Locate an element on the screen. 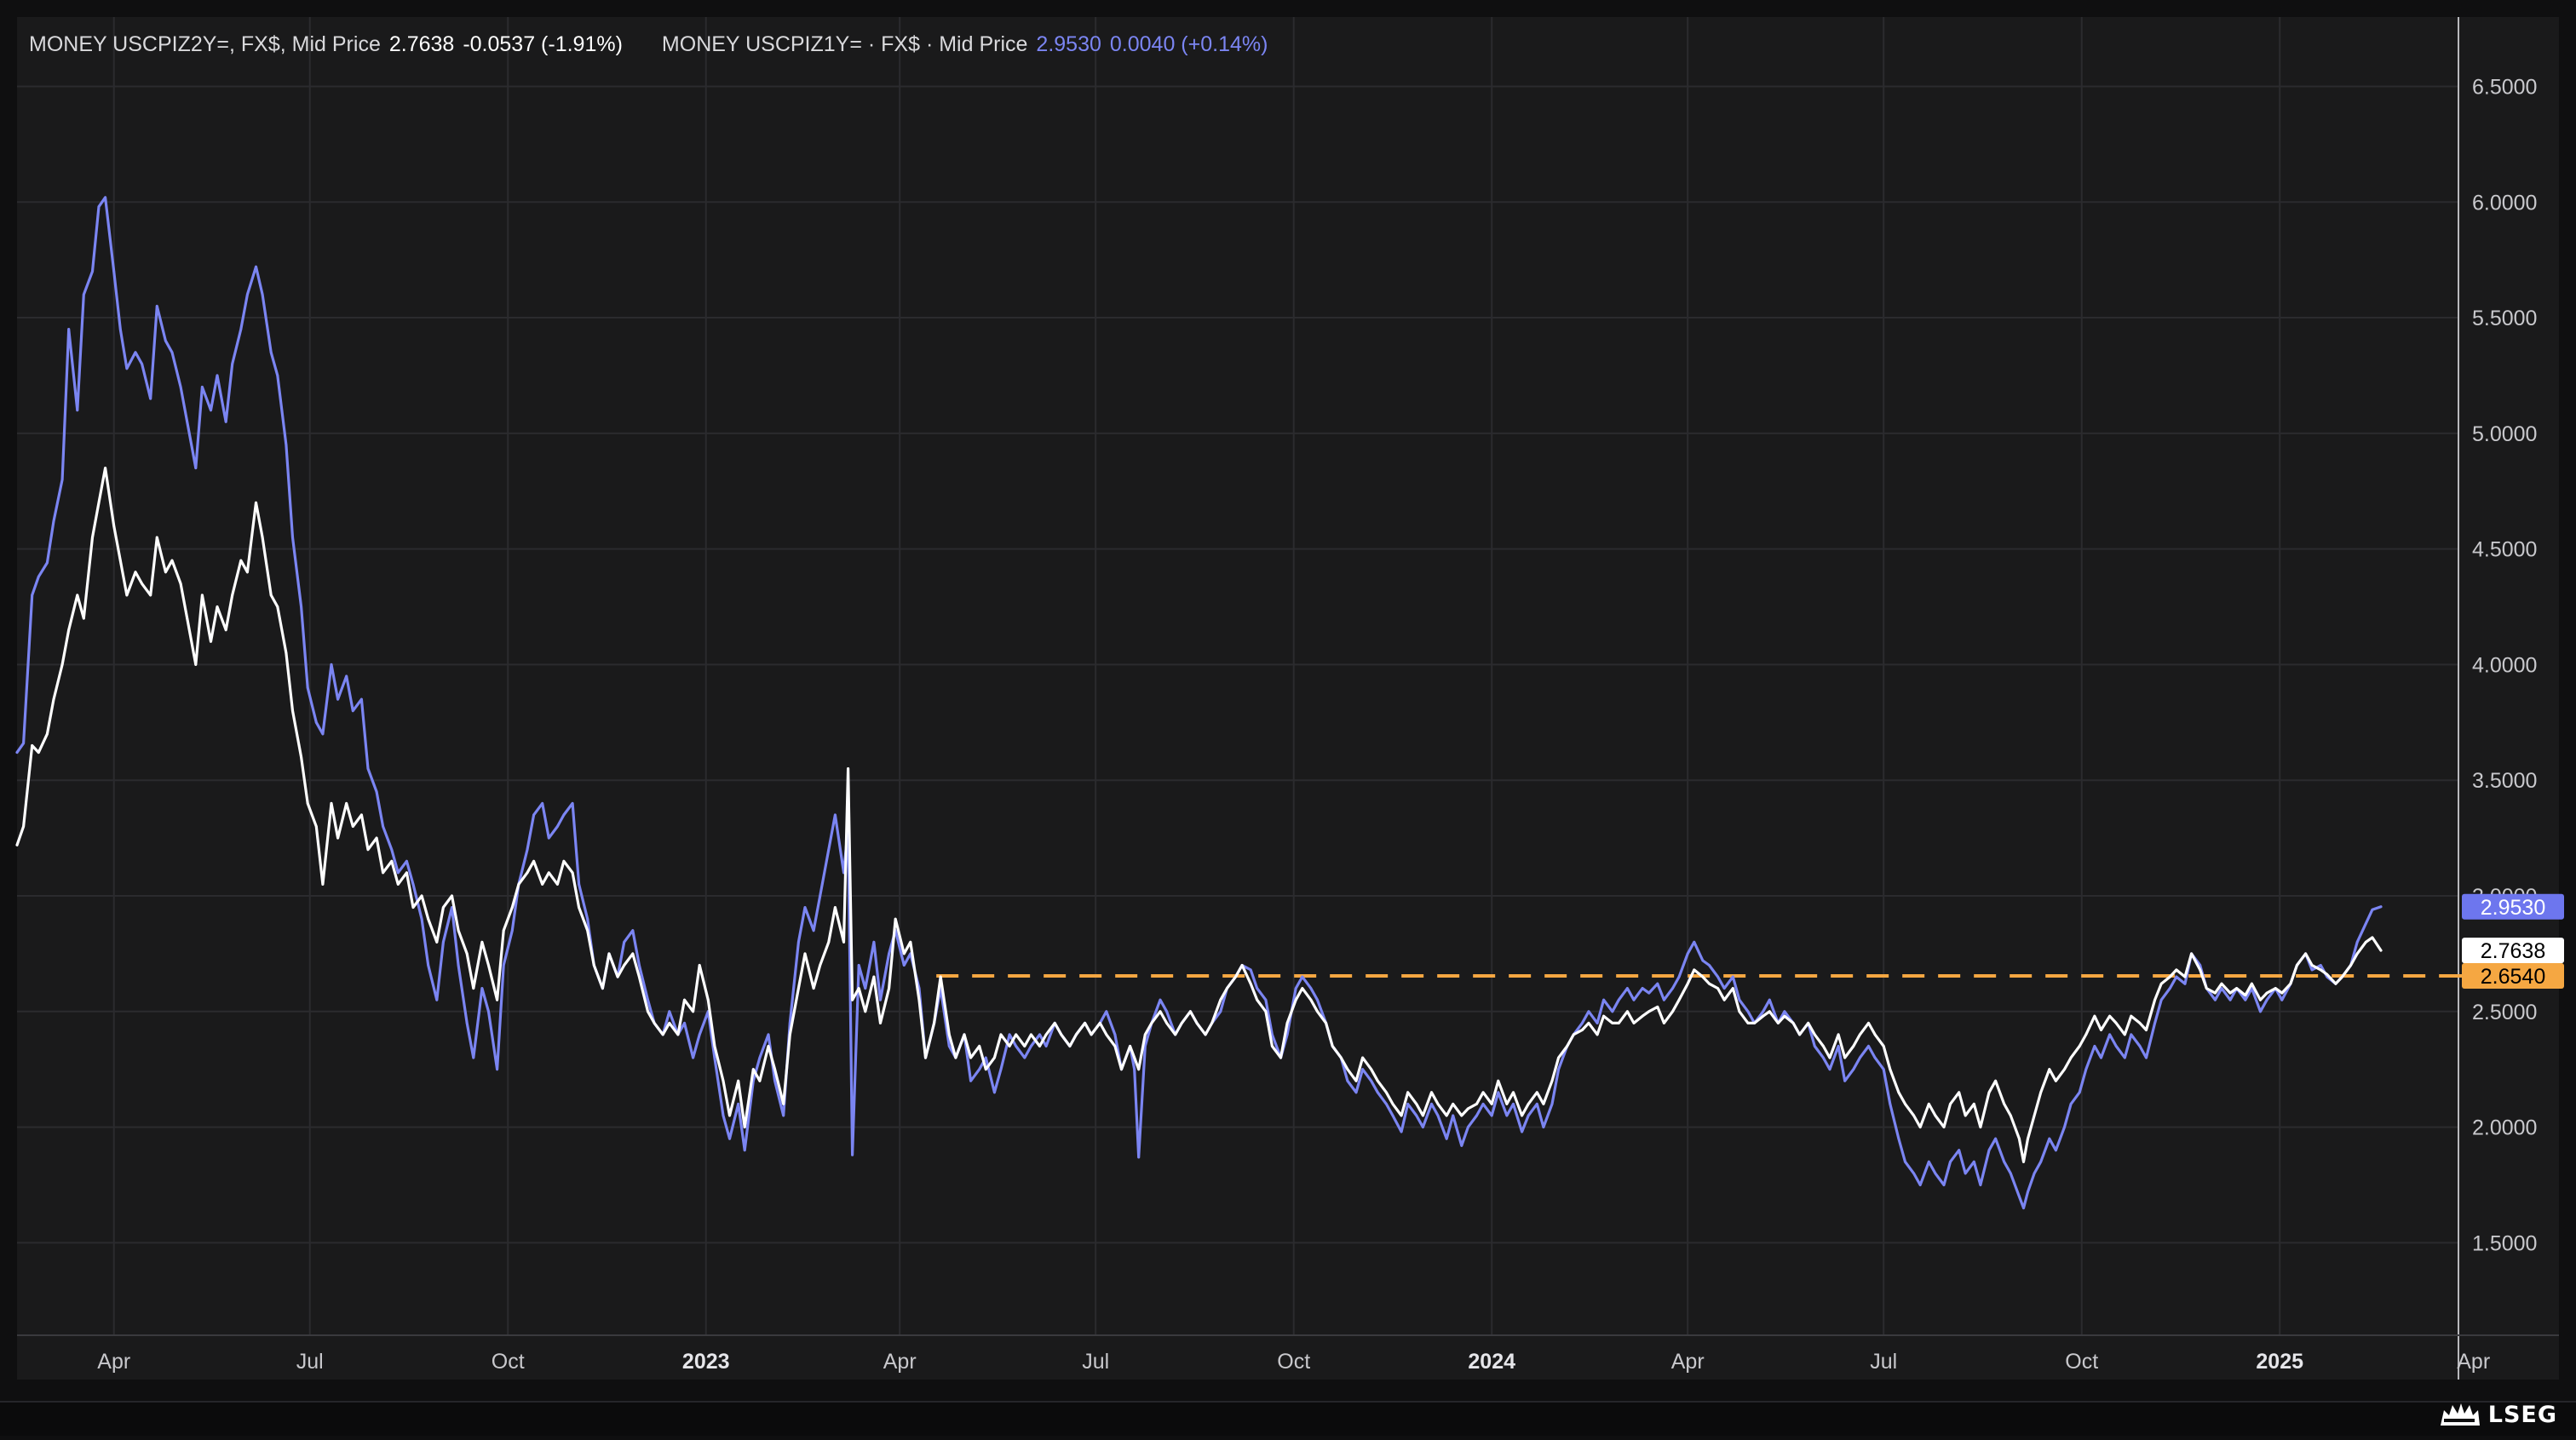  x-tick-label: Apr is located at coordinates (1688, 1362).